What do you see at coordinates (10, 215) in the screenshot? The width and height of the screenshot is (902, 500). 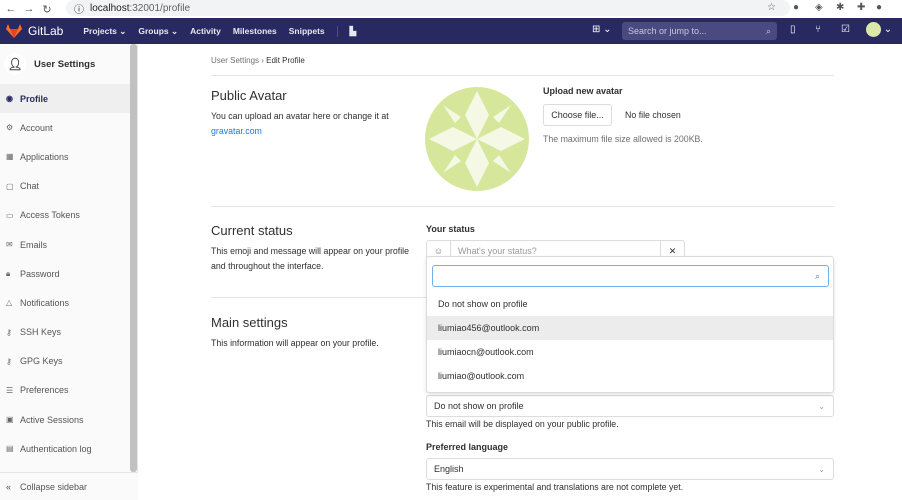 I see `access-tokens-icon: ▭` at bounding box center [10, 215].